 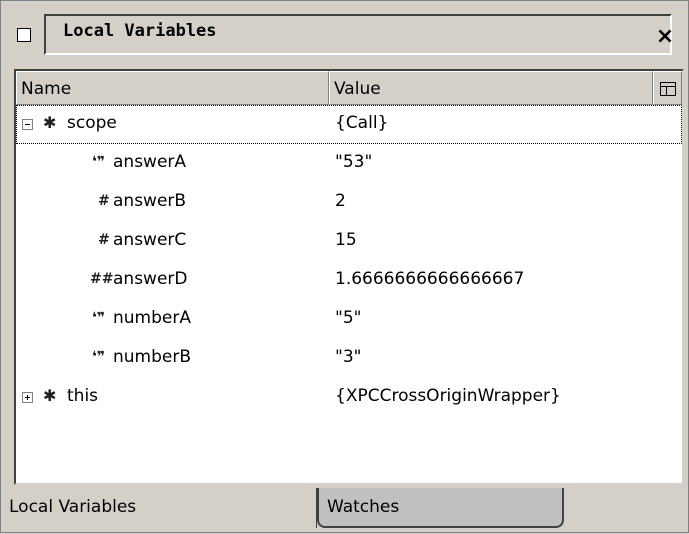 I want to click on variable-value: "53", so click(x=354, y=162).